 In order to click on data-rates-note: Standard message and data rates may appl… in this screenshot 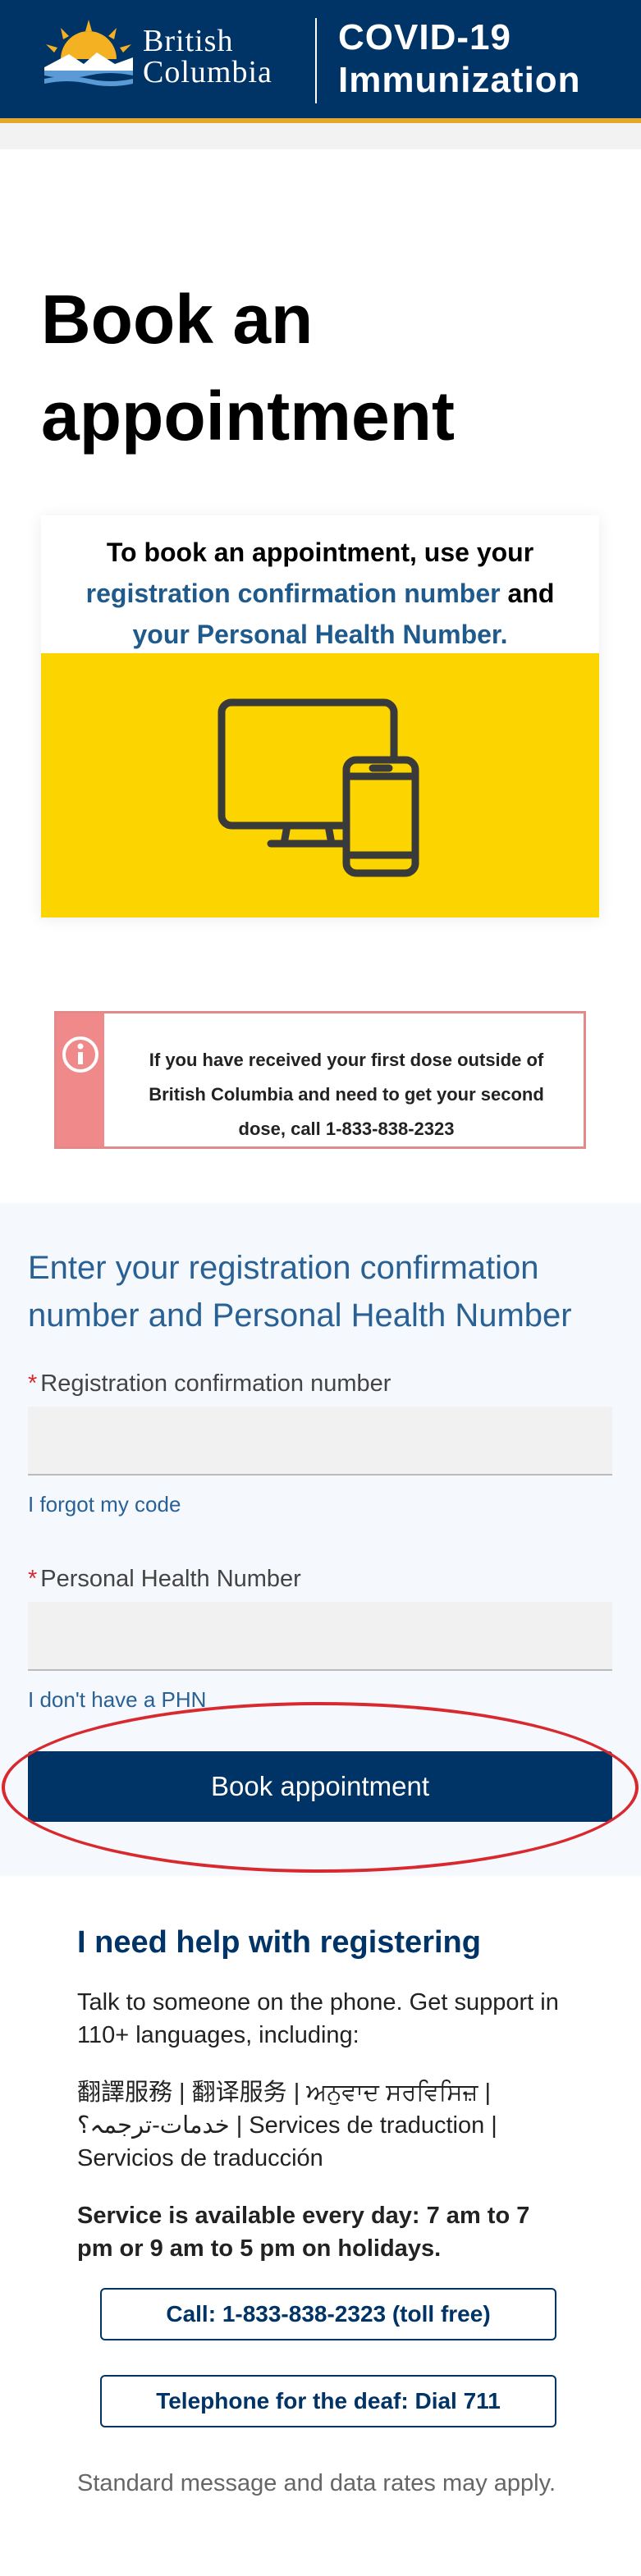, I will do `click(316, 2483)`.